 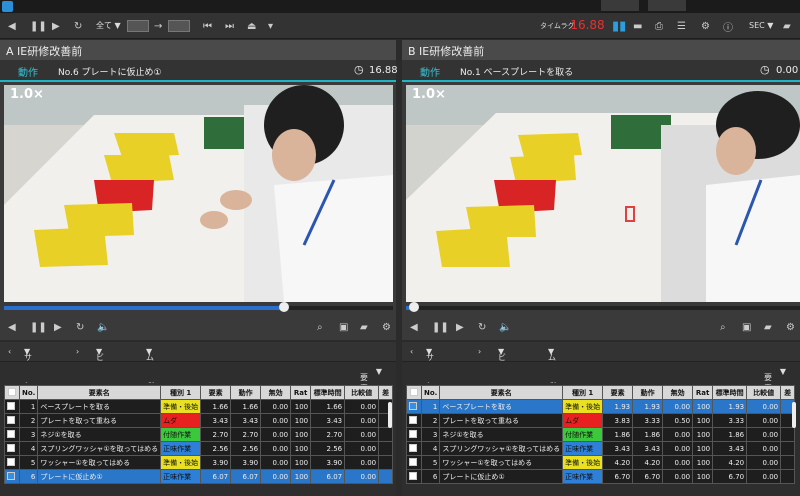 What do you see at coordinates (619, 26) in the screenshot?
I see `split-vertical-icon: ▮▮` at bounding box center [619, 26].